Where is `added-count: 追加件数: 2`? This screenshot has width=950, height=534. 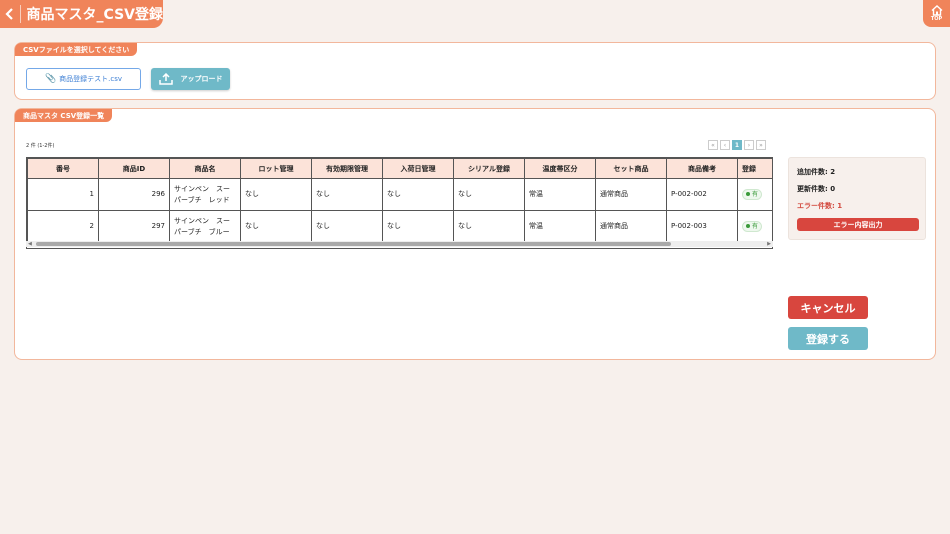 added-count: 追加件数: 2 is located at coordinates (816, 172).